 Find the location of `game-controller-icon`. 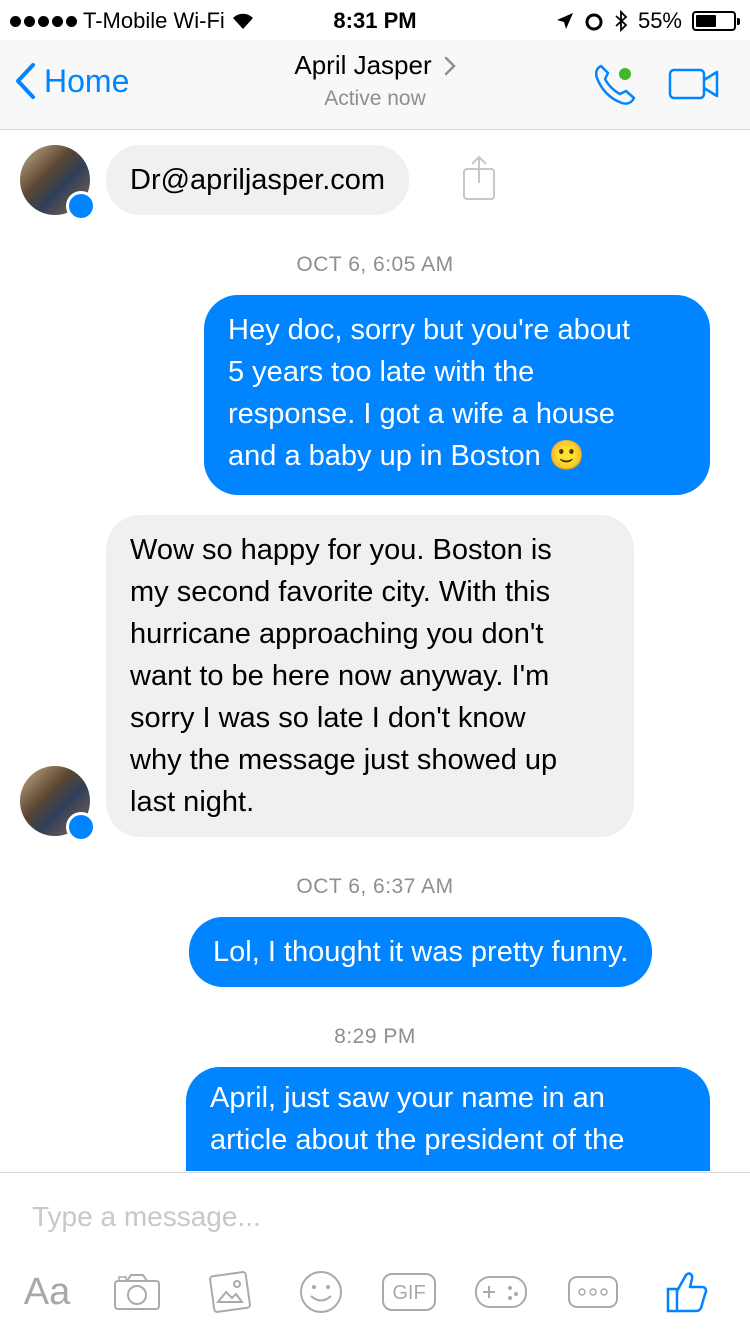

game-controller-icon is located at coordinates (501, 1292).